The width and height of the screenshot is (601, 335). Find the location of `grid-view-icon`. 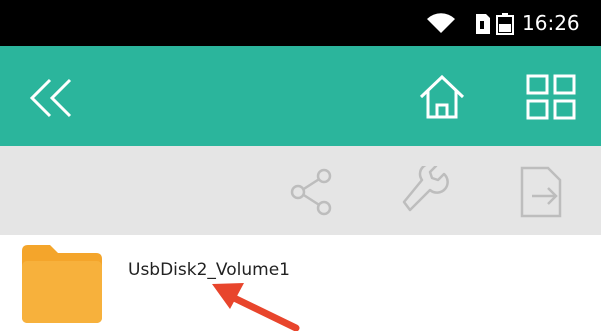

grid-view-icon is located at coordinates (551, 99).